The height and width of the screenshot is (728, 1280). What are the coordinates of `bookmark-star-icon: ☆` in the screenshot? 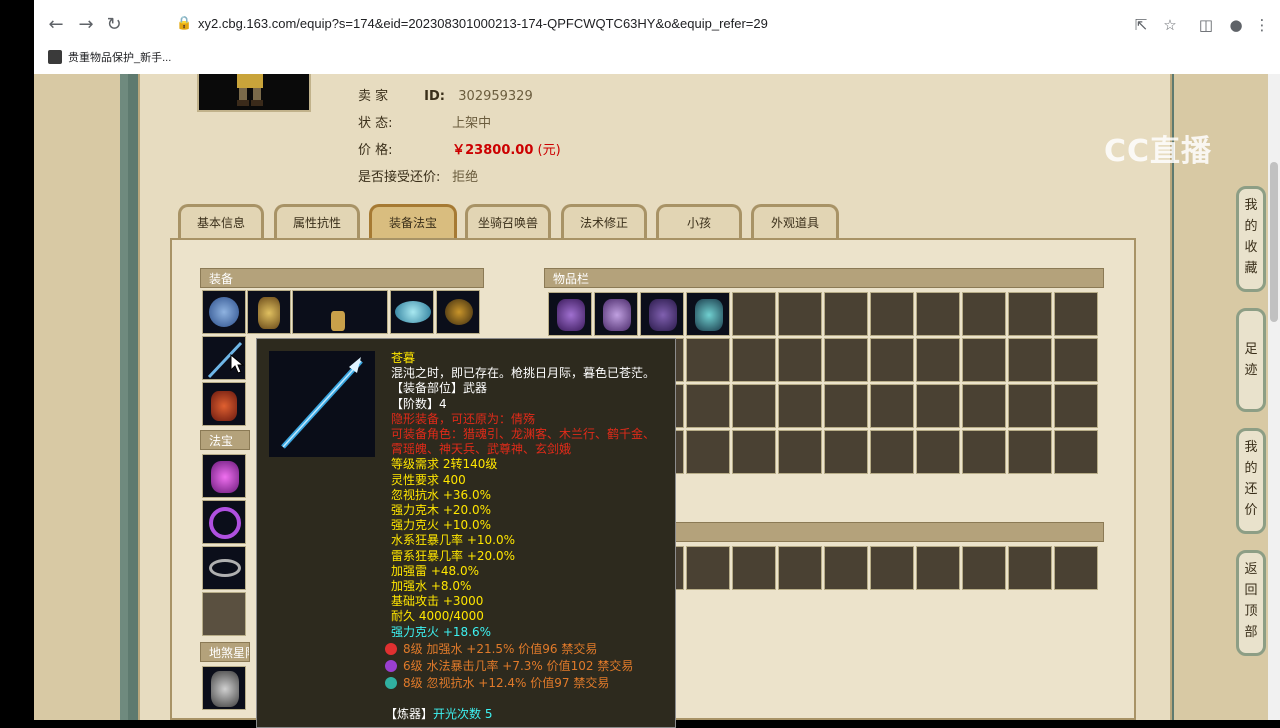 It's located at (1170, 25).